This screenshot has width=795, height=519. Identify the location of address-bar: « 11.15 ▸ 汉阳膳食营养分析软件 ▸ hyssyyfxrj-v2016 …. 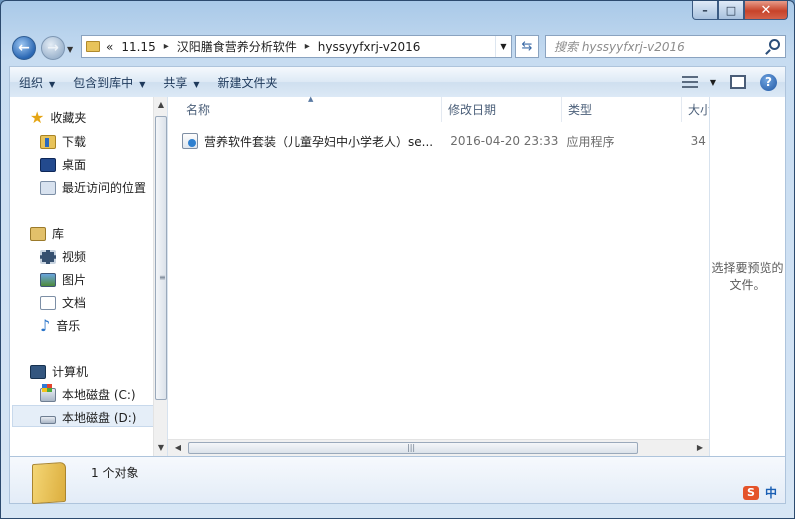
(296, 46).